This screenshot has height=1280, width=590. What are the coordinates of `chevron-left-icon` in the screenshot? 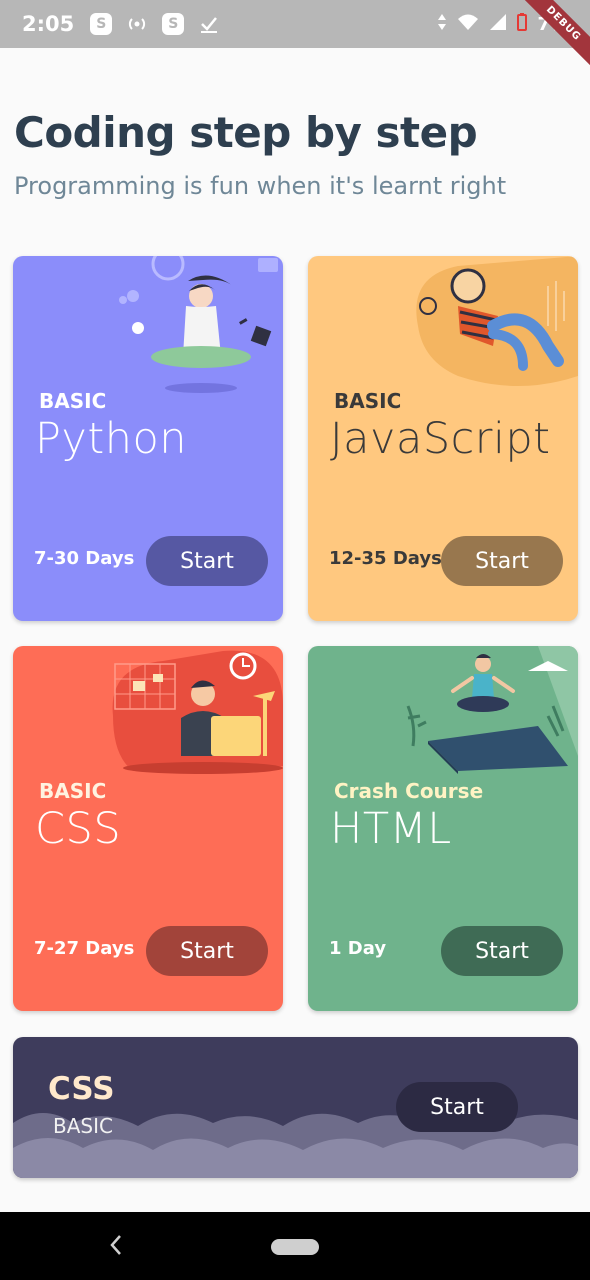 It's located at (116, 1248).